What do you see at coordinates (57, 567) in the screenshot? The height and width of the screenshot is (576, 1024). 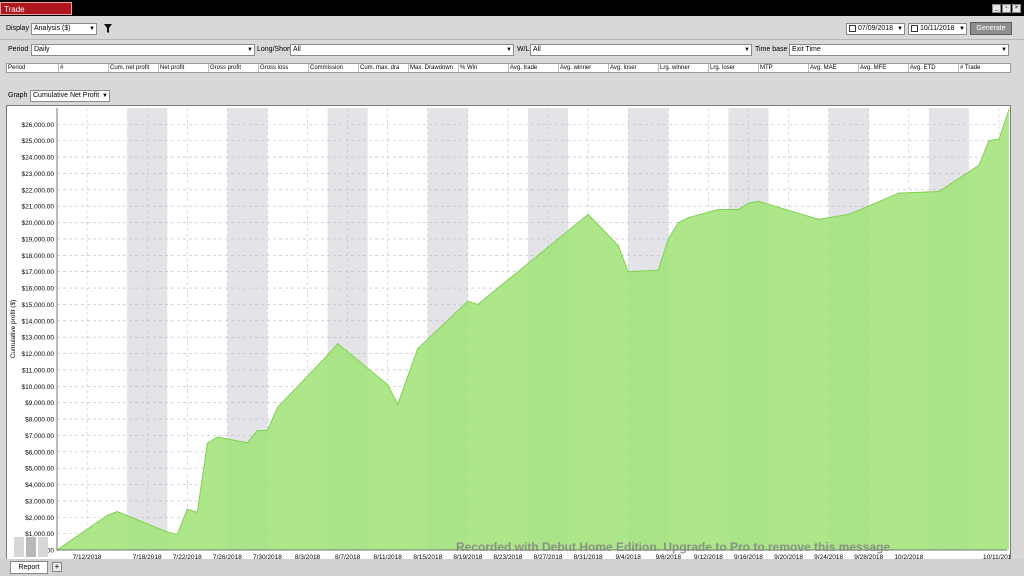 I see `add-tab-button: +` at bounding box center [57, 567].